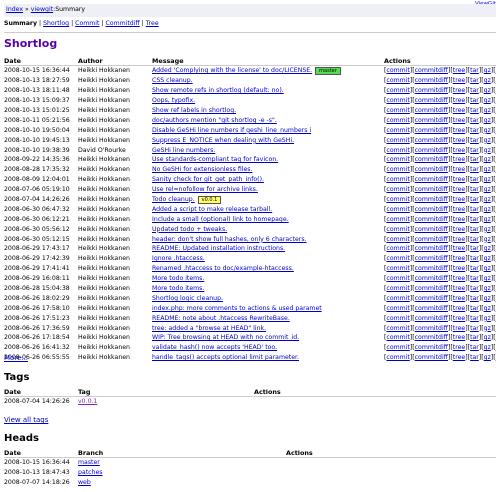  Describe the element at coordinates (14, 9) in the screenshot. I see `breadcrumb-index: Index` at that location.